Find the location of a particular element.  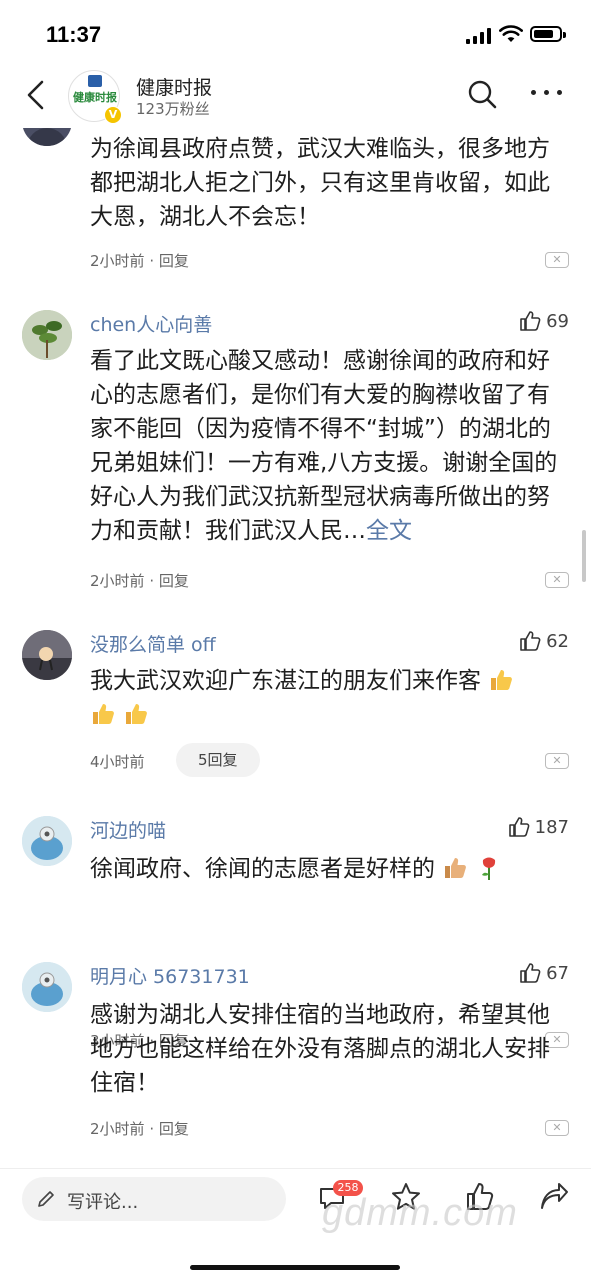

fans-count: 123万粉丝 is located at coordinates (173, 109).